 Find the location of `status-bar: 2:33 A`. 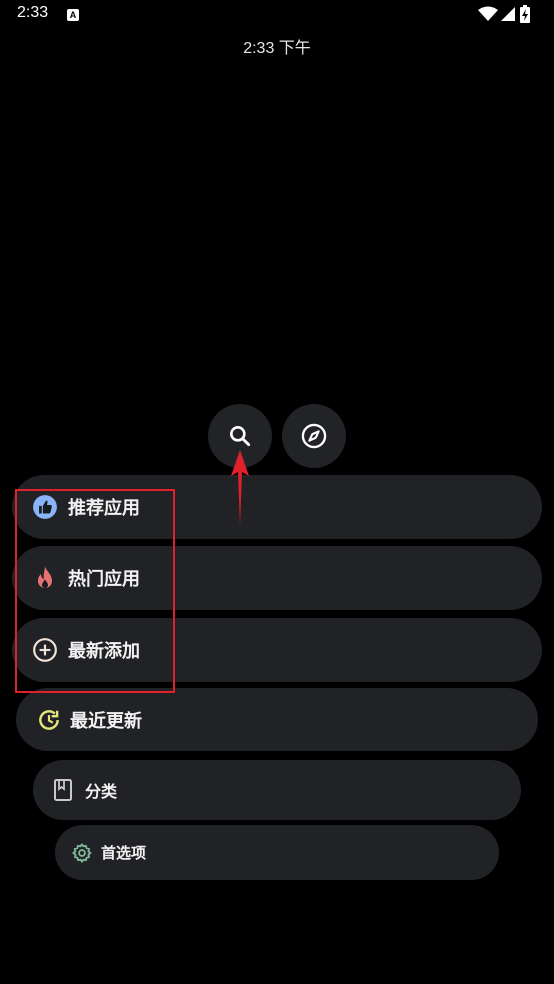

status-bar: 2:33 A is located at coordinates (277, 15).